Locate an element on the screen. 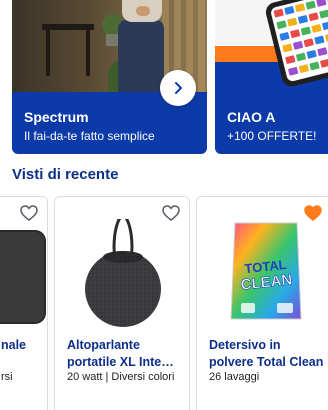  promo-card-ciao: CIAO A +100 OFFERTE! is located at coordinates (271, 77).